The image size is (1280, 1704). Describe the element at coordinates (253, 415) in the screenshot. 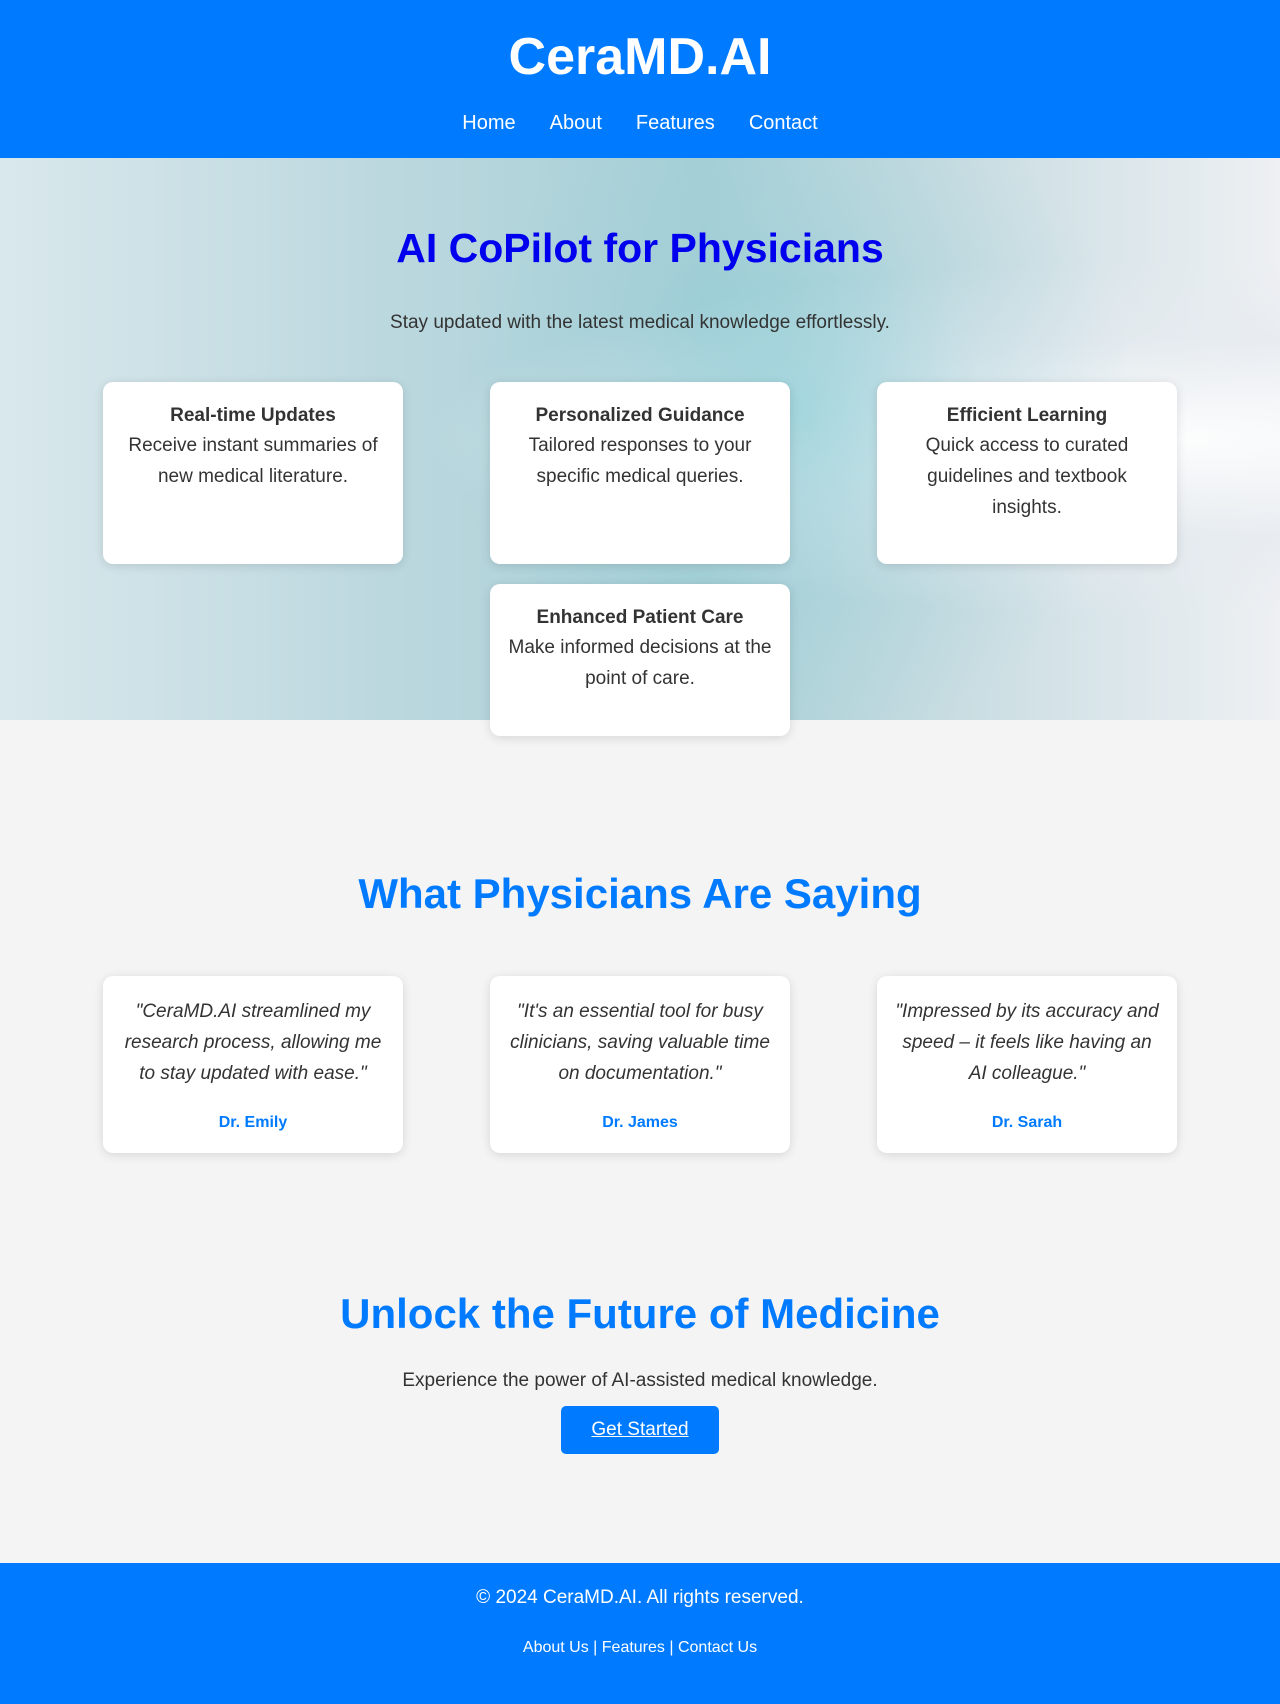

I see `feature-title: Real-time Updates` at that location.